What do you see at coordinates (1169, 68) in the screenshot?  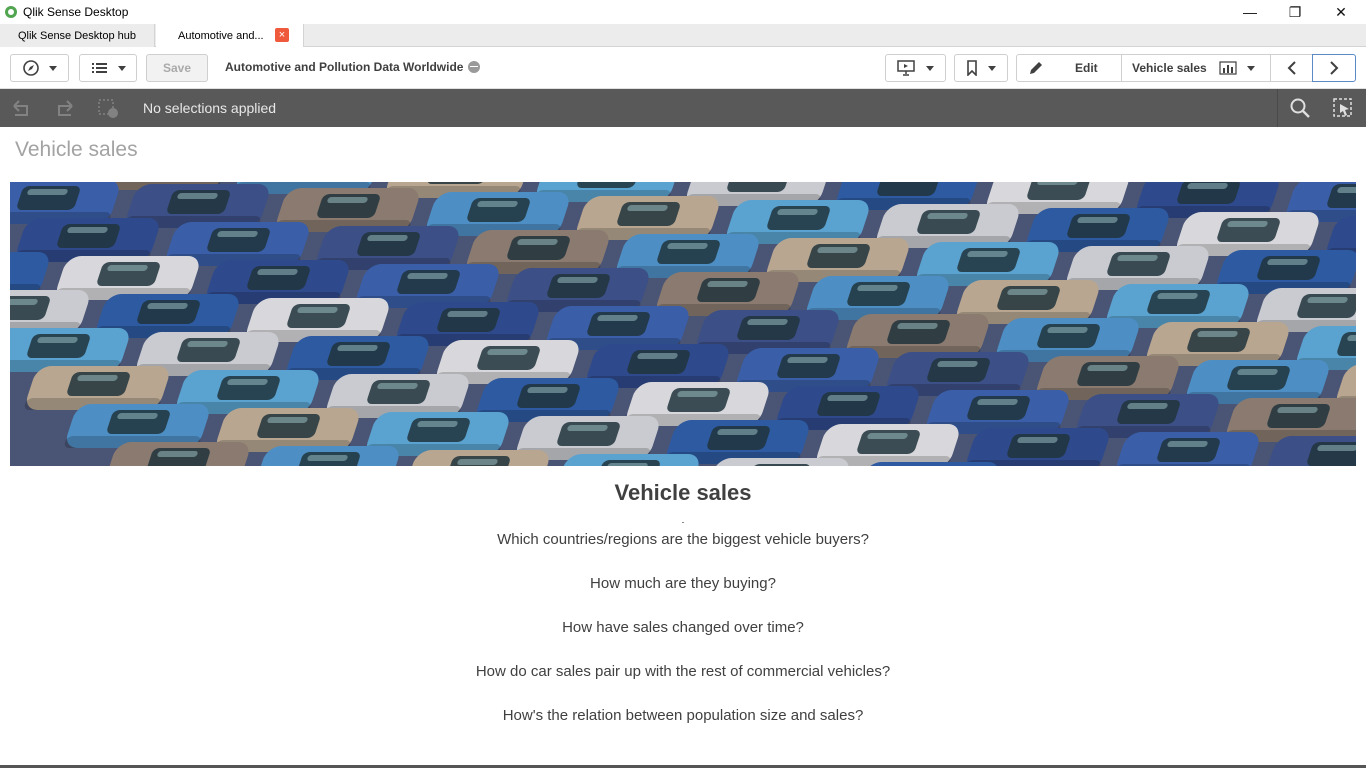 I see `current-sheet-label: Vehicle sales` at bounding box center [1169, 68].